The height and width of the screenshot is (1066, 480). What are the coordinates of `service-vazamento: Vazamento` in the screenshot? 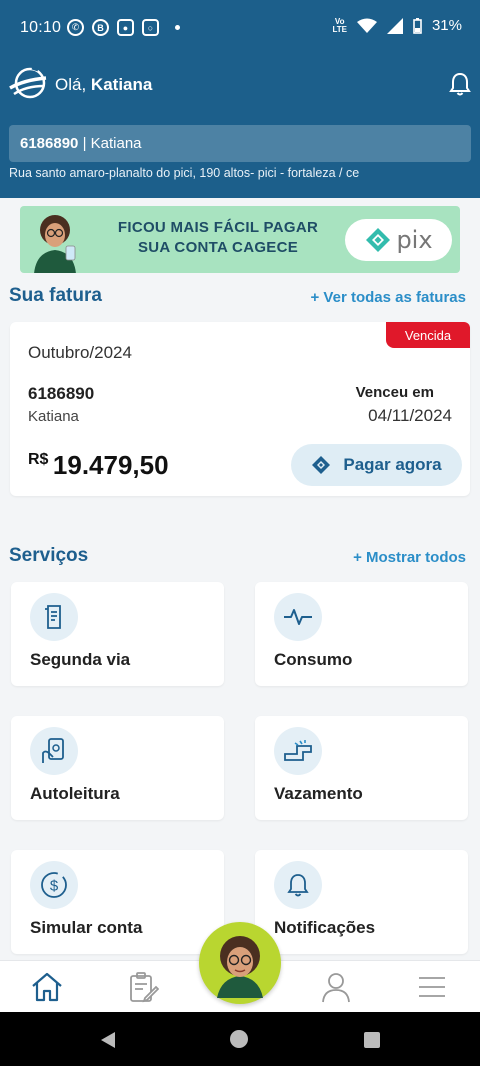 It's located at (361, 768).